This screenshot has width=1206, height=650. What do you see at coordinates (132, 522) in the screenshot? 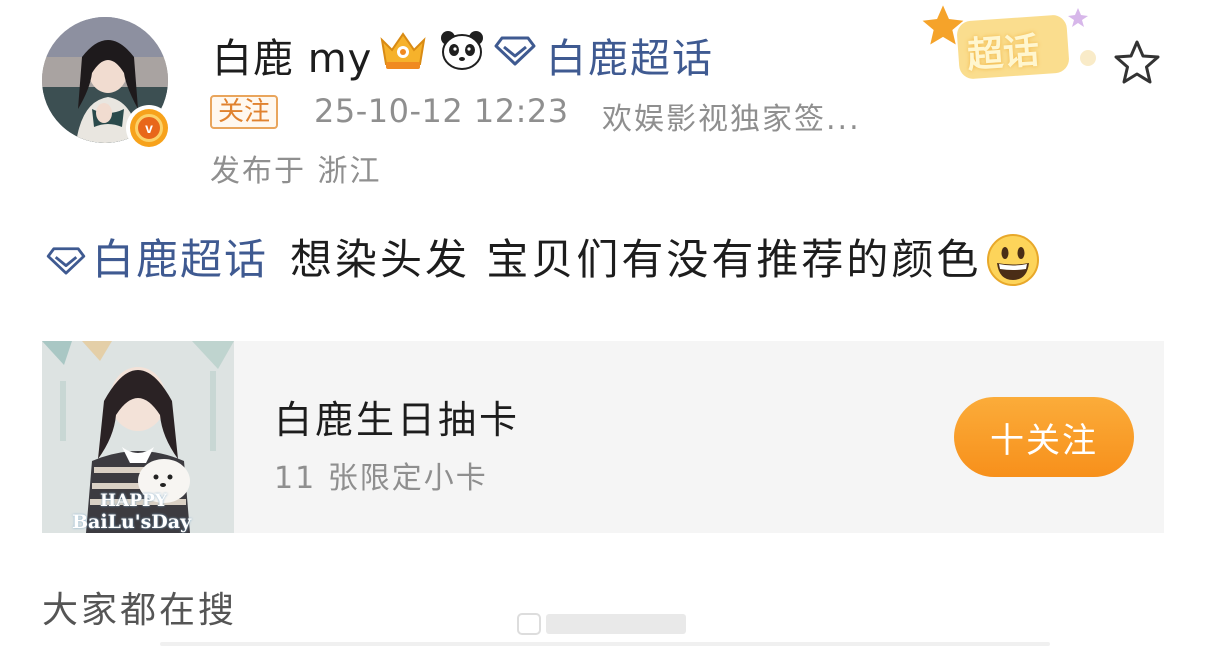
I see `card-image-caption-bottom: BaiLu'sDay` at bounding box center [132, 522].